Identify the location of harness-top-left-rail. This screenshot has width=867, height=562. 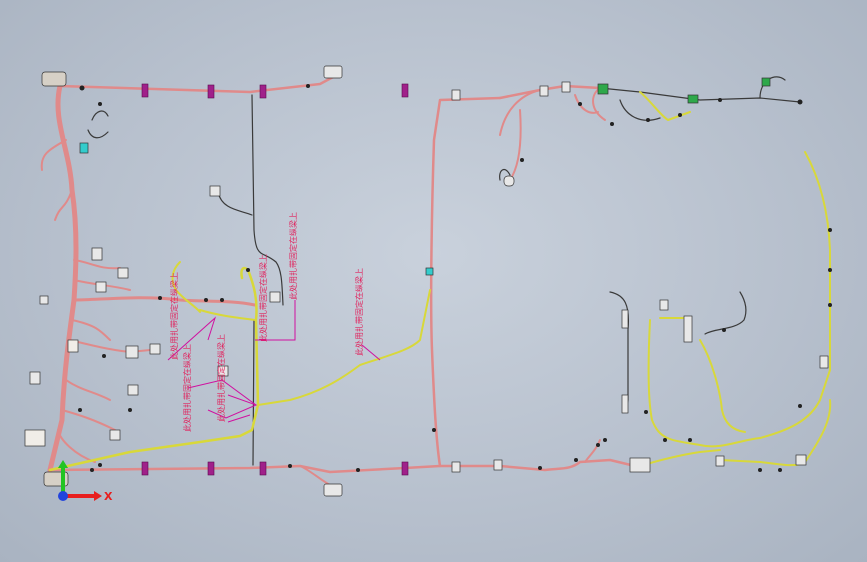
(197, 84).